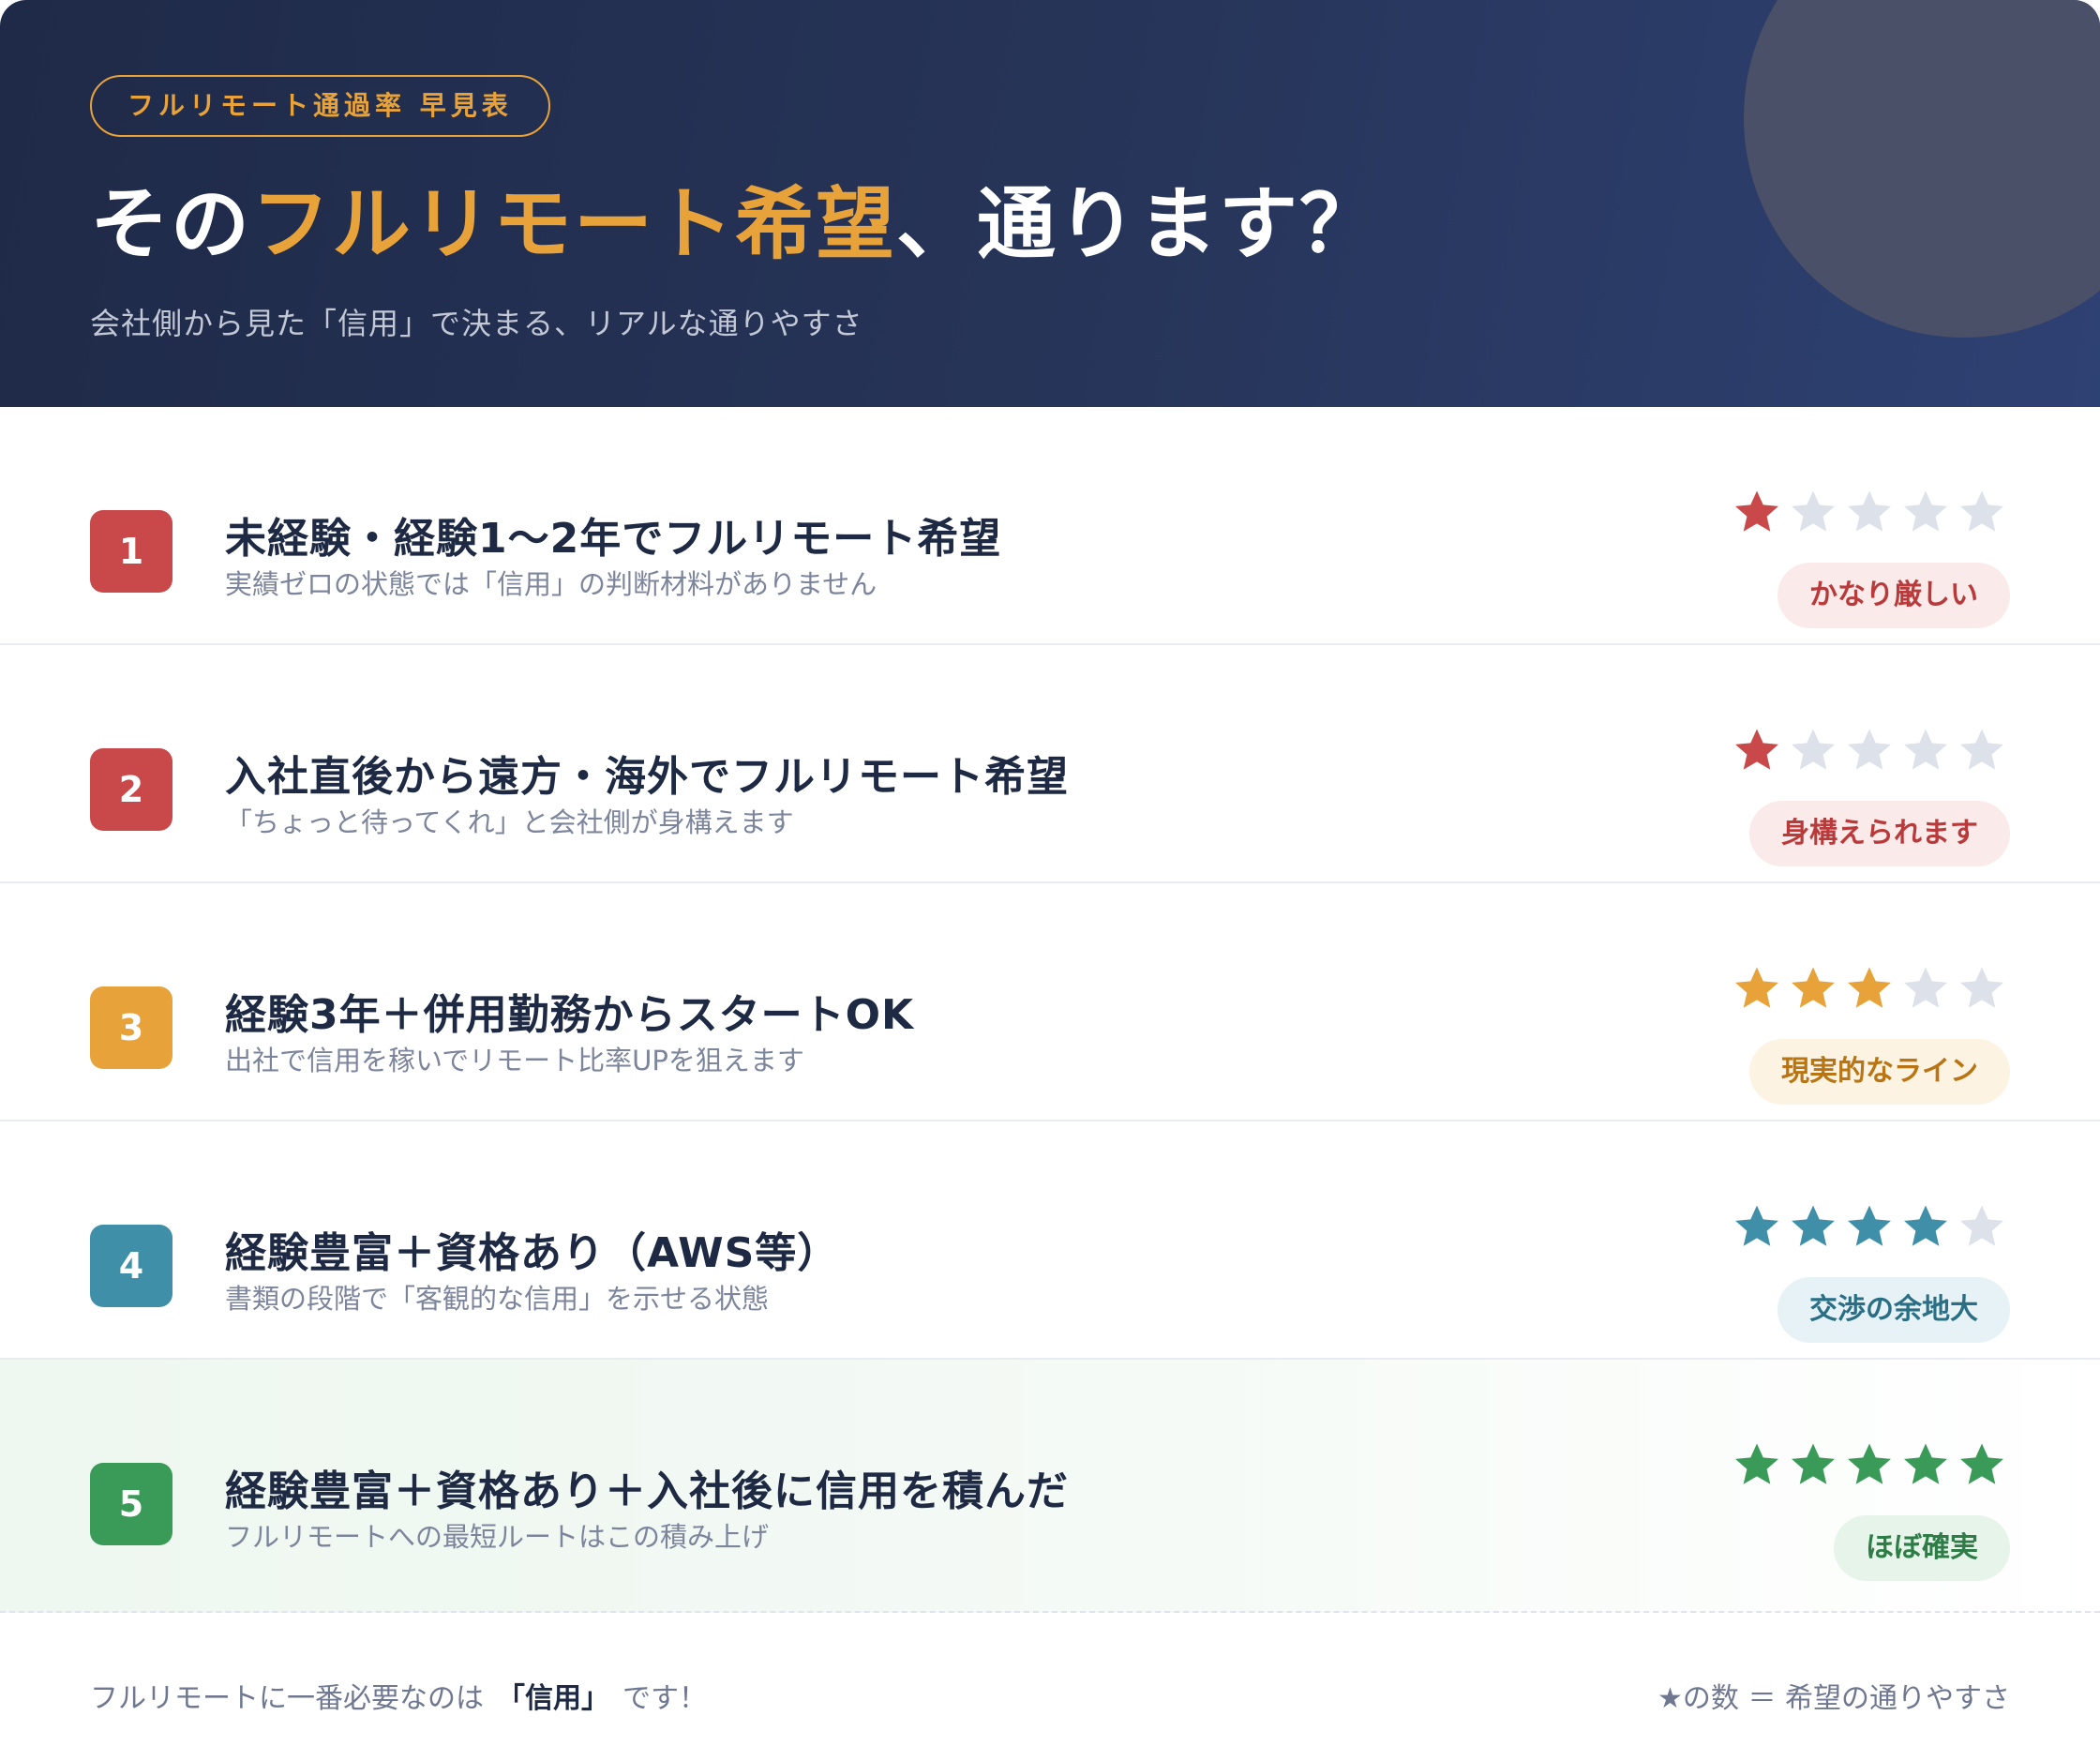 Image resolution: width=2100 pixels, height=1761 pixels. What do you see at coordinates (131, 551) in the screenshot?
I see `row-number: 1` at bounding box center [131, 551].